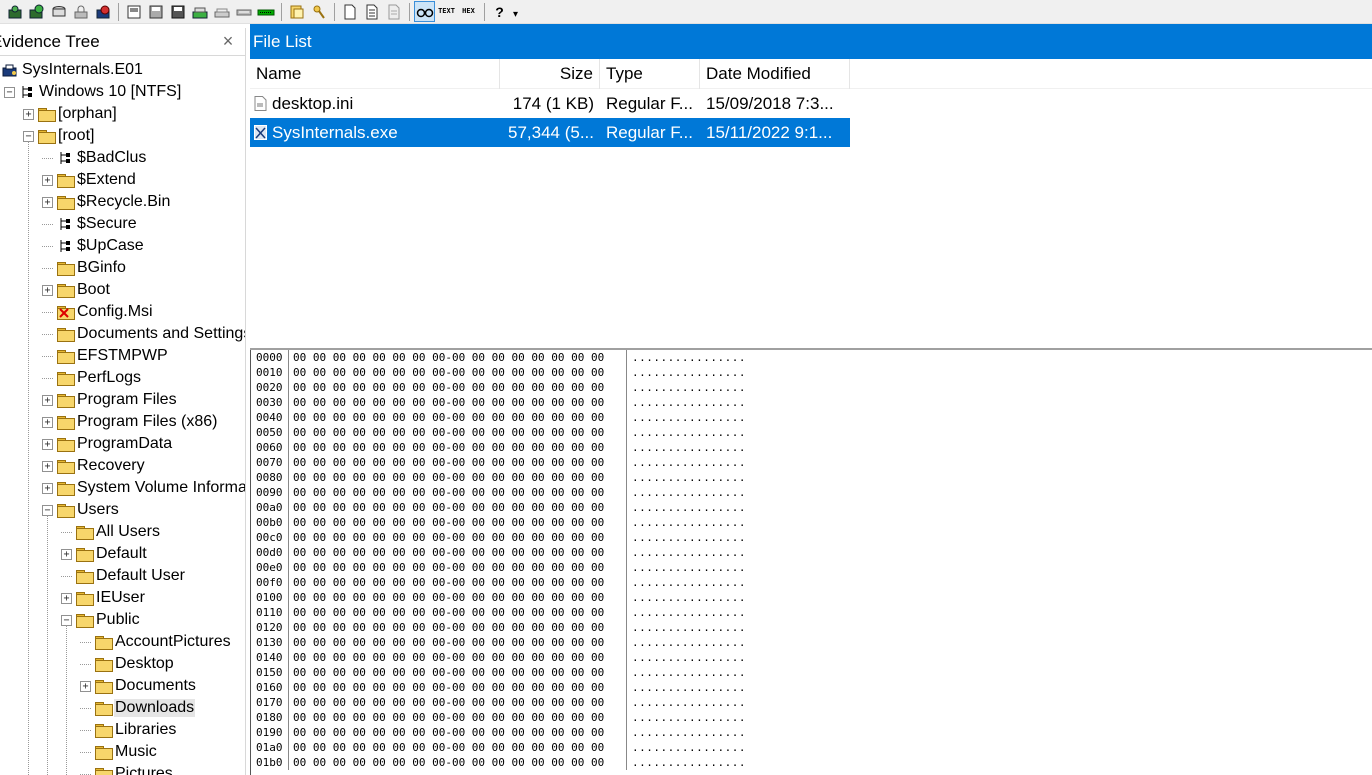  What do you see at coordinates (122, 576) in the screenshot?
I see `tree-node: Default User` at bounding box center [122, 576].